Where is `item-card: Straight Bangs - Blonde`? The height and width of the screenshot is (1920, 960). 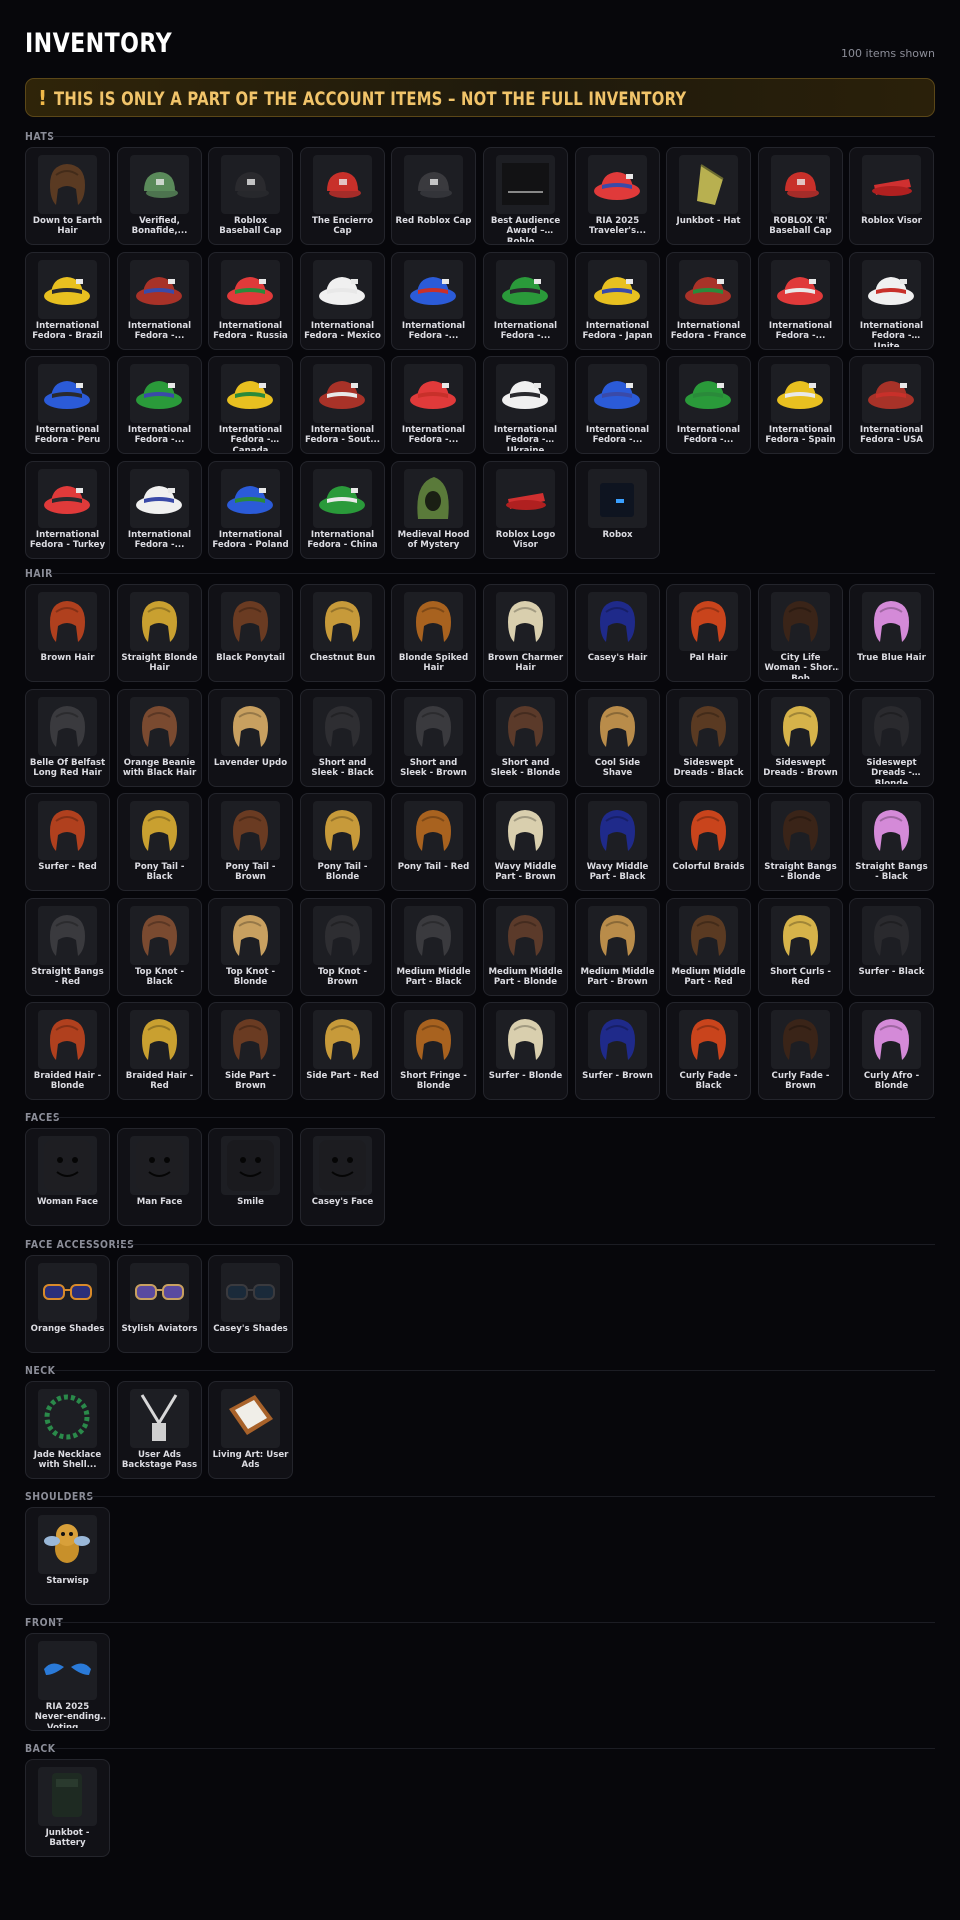
item-card: Straight Bangs - Blonde is located at coordinates (800, 842).